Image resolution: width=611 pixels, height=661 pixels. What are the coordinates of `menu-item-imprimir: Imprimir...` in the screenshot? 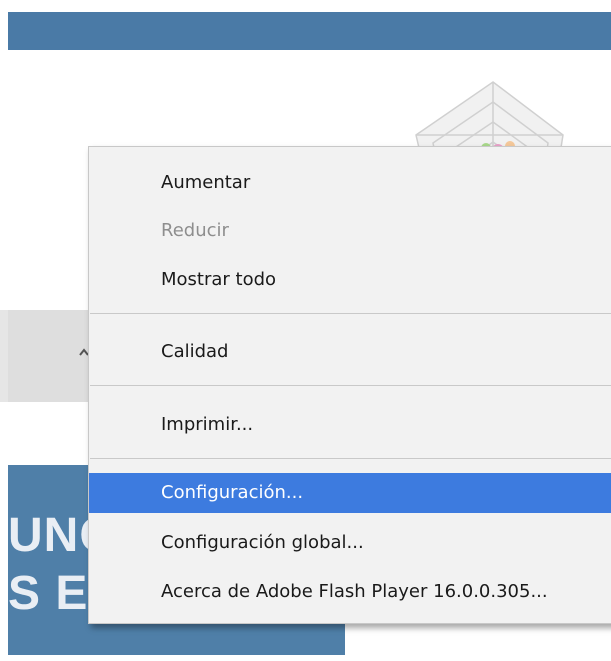 It's located at (350, 425).